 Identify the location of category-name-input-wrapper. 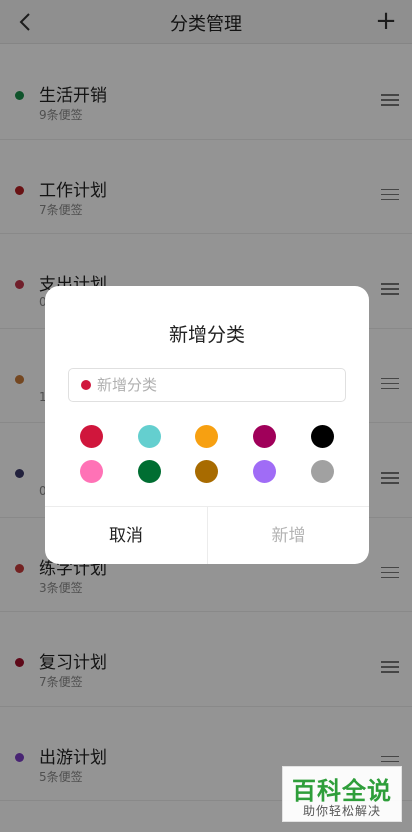
(207, 385).